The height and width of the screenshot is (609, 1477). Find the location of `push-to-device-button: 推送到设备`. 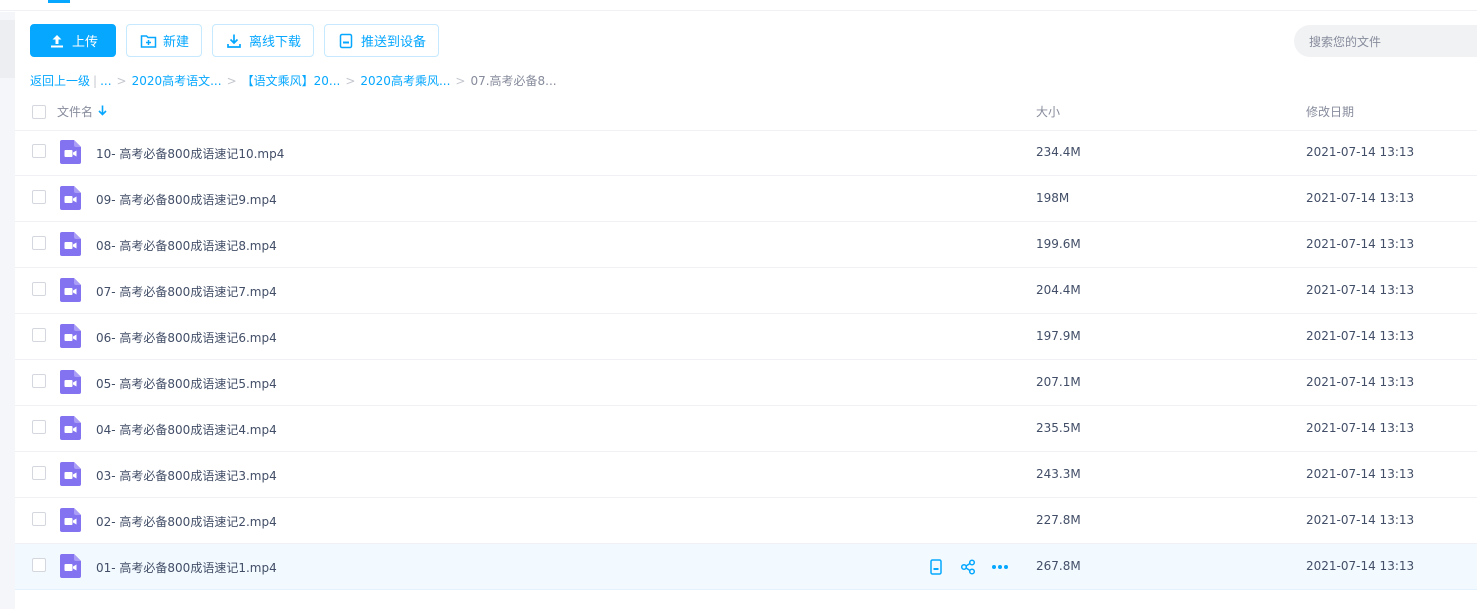

push-to-device-button: 推送到设备 is located at coordinates (382, 40).